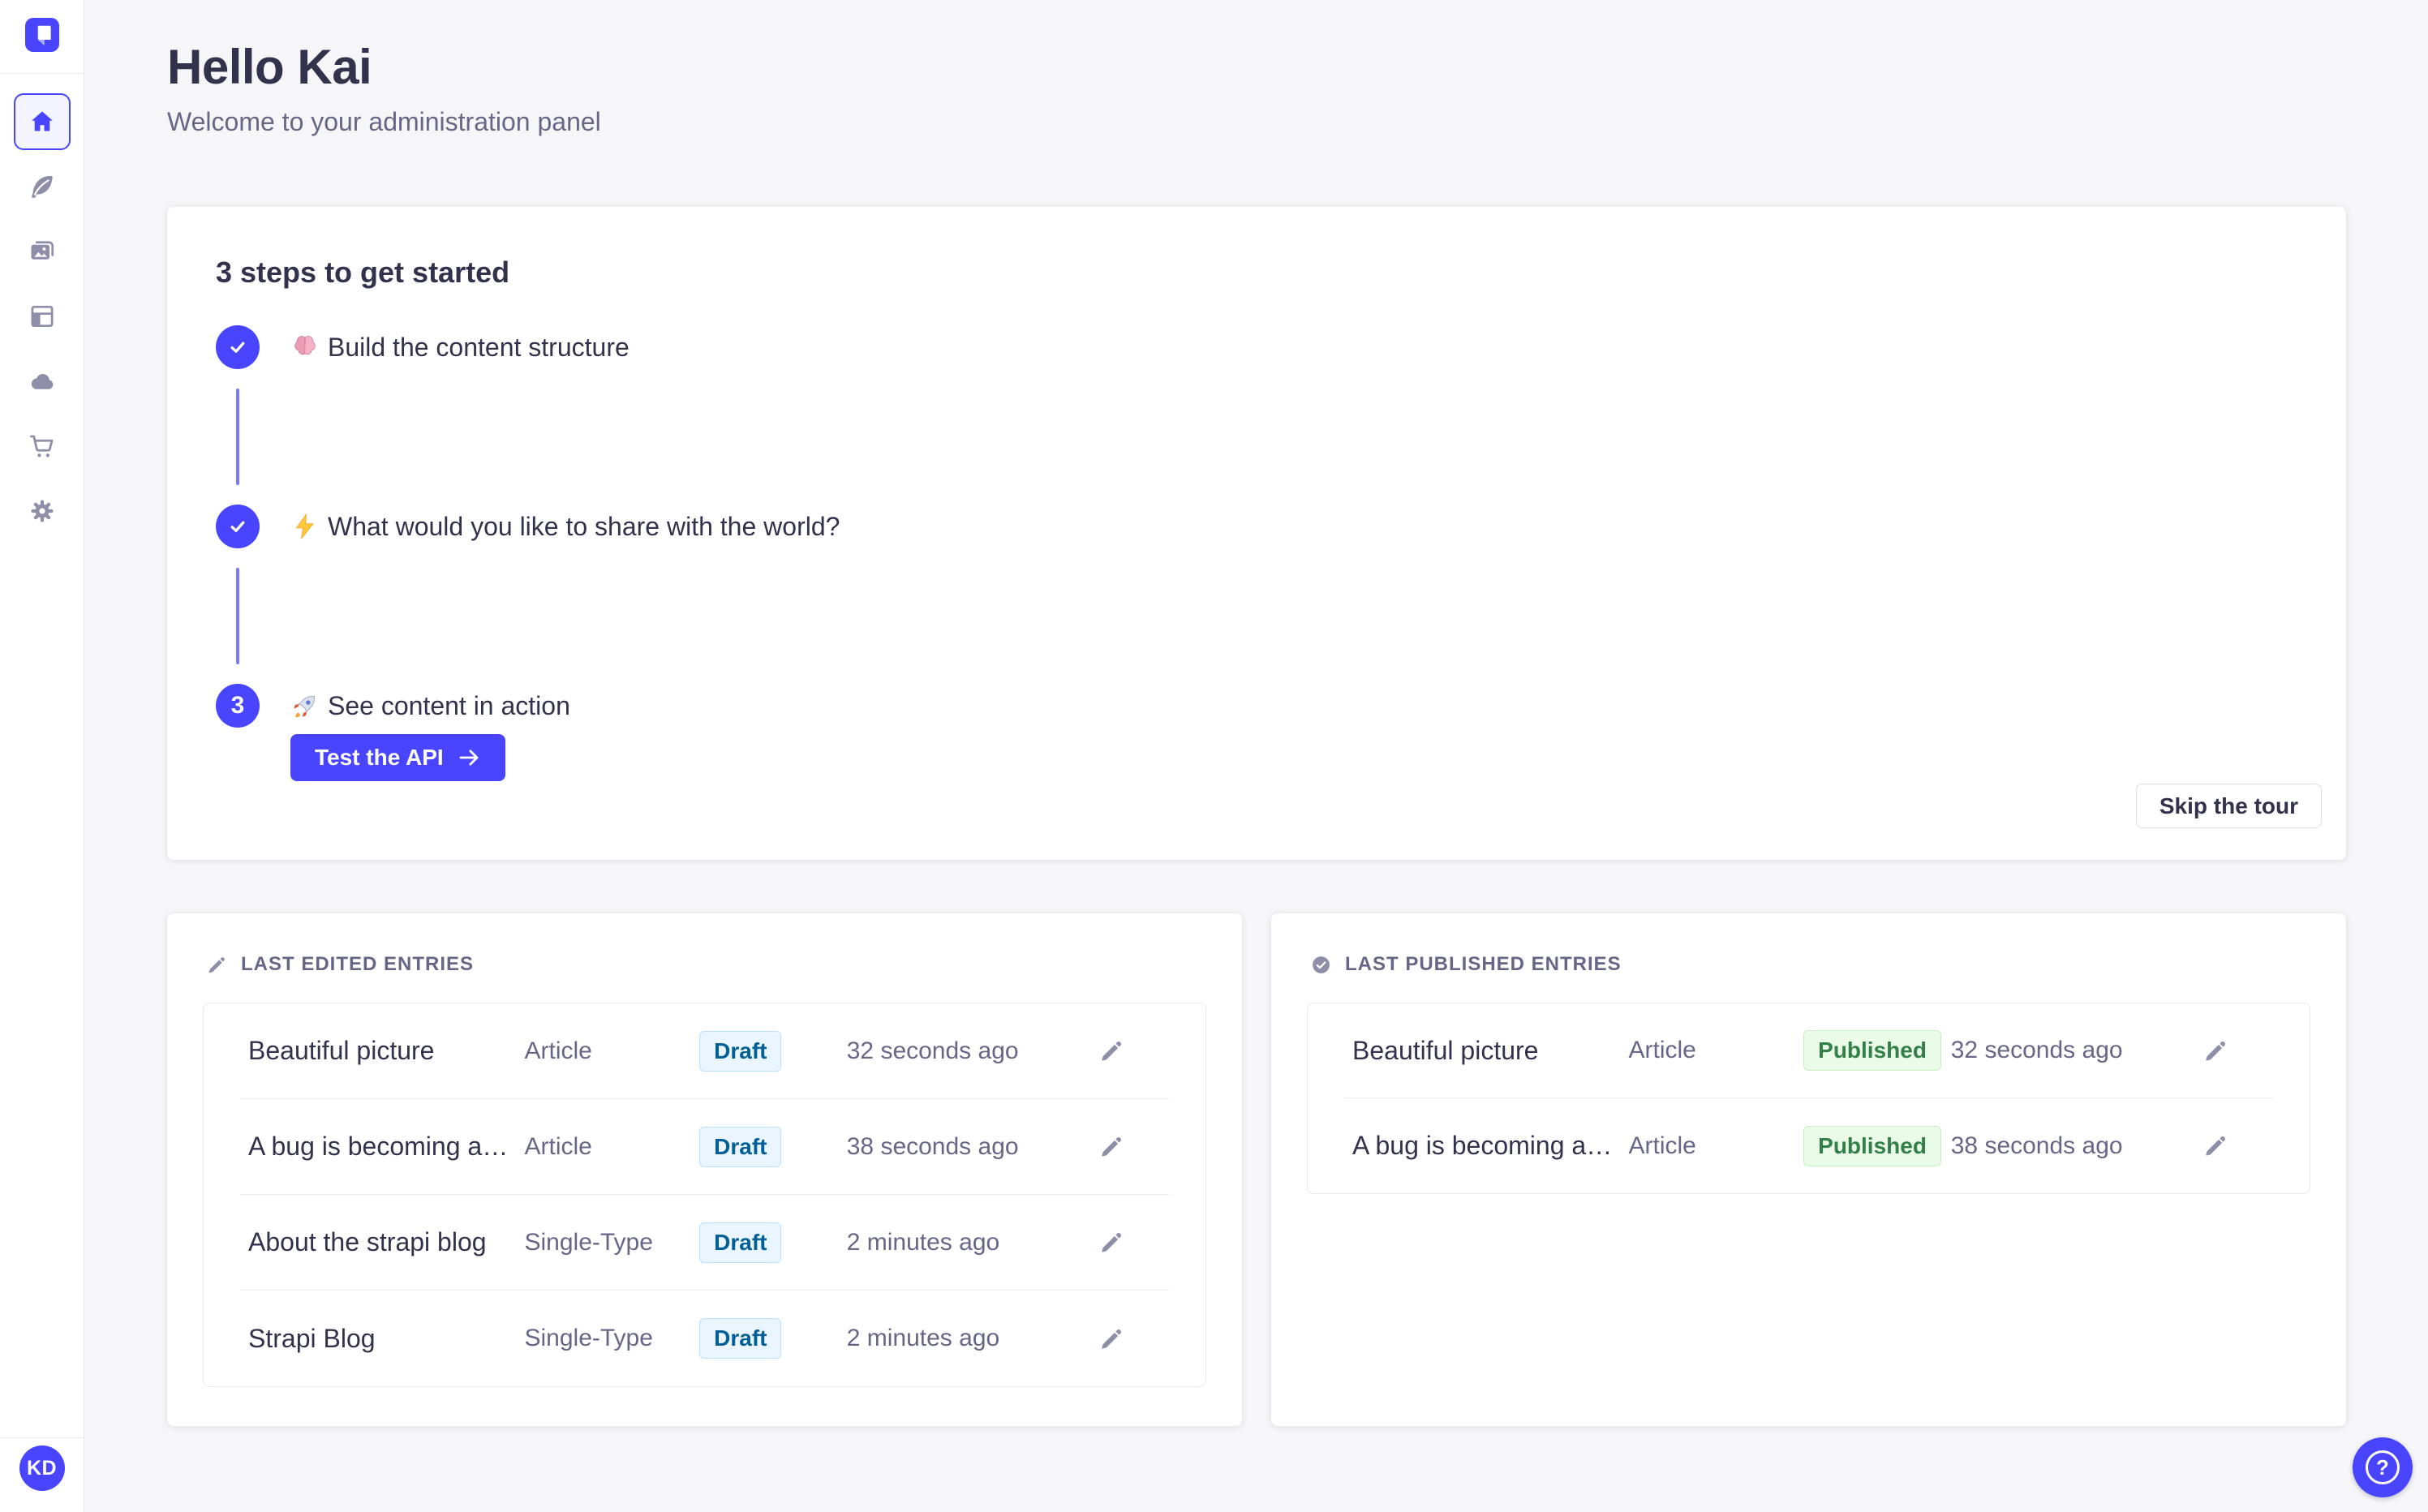 This screenshot has width=2428, height=1512. Describe the element at coordinates (1321, 964) in the screenshot. I see `check-circle-icon` at that location.